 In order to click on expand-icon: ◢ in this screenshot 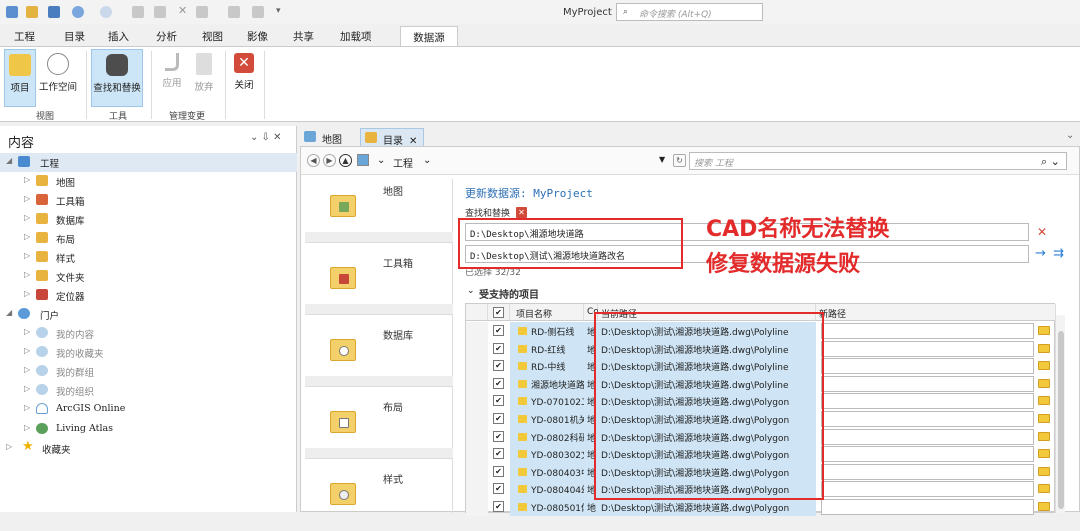, I will do `click(9, 160)`.